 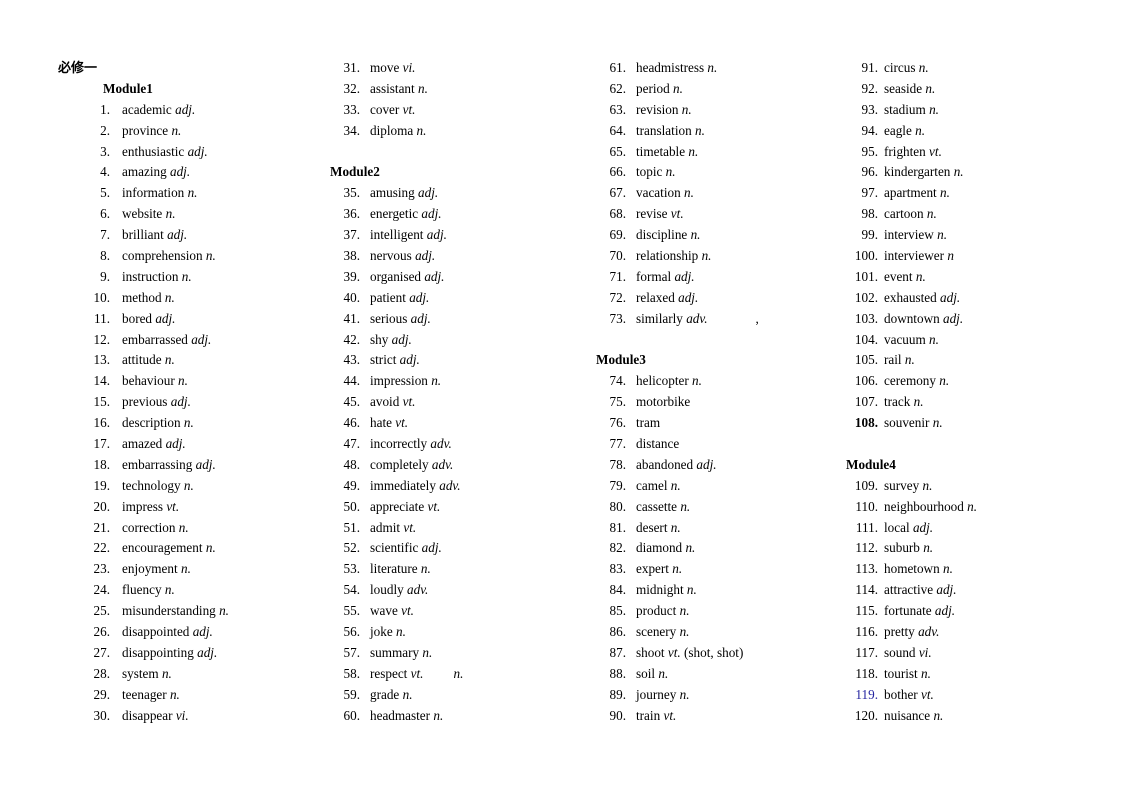 I want to click on item-word: event, so click(x=898, y=276).